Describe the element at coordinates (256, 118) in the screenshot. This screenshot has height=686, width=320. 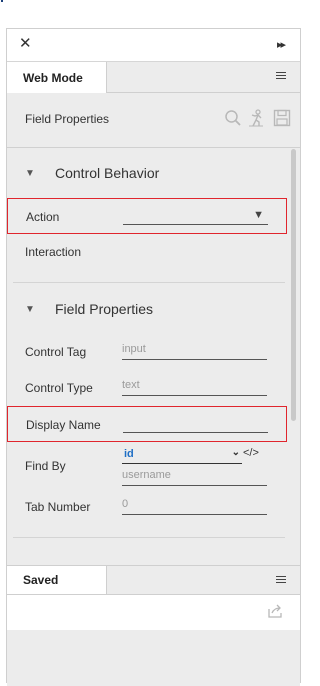
I see `inspect-pointer-icon` at that location.